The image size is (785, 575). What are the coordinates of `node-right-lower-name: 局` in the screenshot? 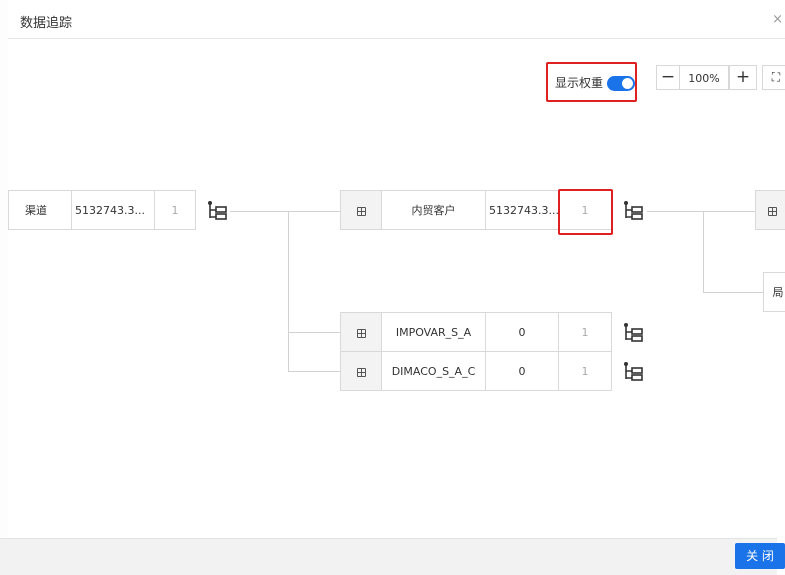 It's located at (774, 292).